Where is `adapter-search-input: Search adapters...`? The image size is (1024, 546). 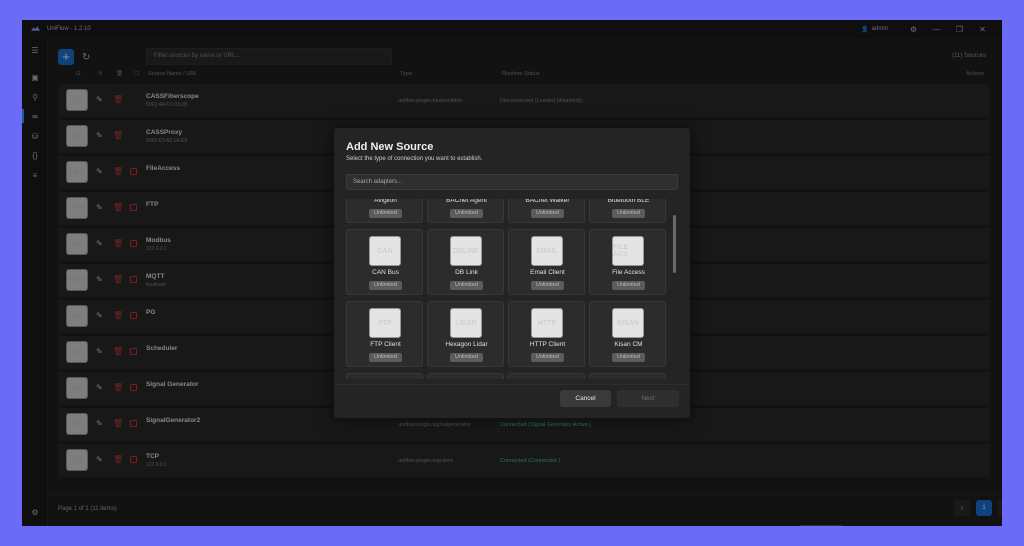 adapter-search-input: Search adapters... is located at coordinates (512, 182).